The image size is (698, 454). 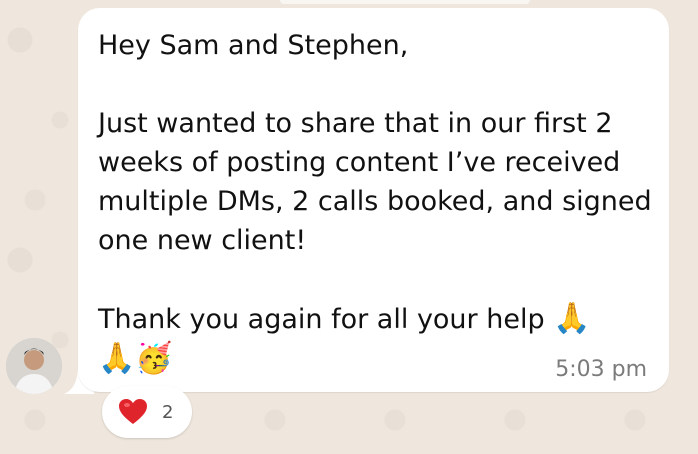 I want to click on avatar-photo-icon, so click(x=34, y=366).